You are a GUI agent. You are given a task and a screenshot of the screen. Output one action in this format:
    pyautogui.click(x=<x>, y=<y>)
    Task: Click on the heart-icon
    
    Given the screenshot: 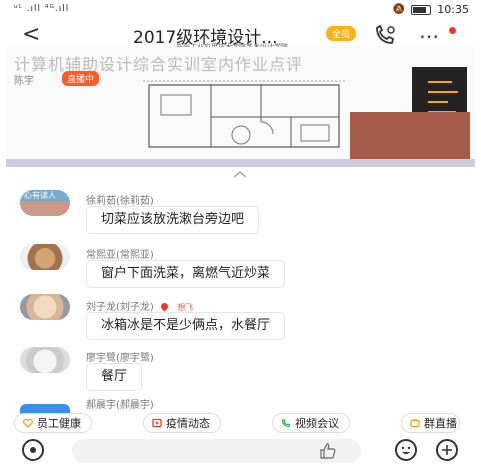 What is the action you would take?
    pyautogui.click(x=28, y=423)
    